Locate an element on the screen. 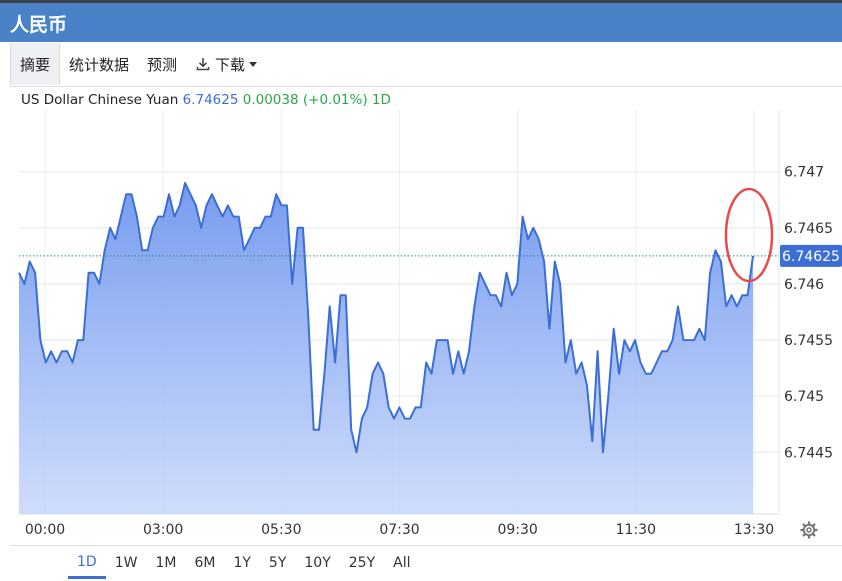  range-10y: 10Y is located at coordinates (317, 563).